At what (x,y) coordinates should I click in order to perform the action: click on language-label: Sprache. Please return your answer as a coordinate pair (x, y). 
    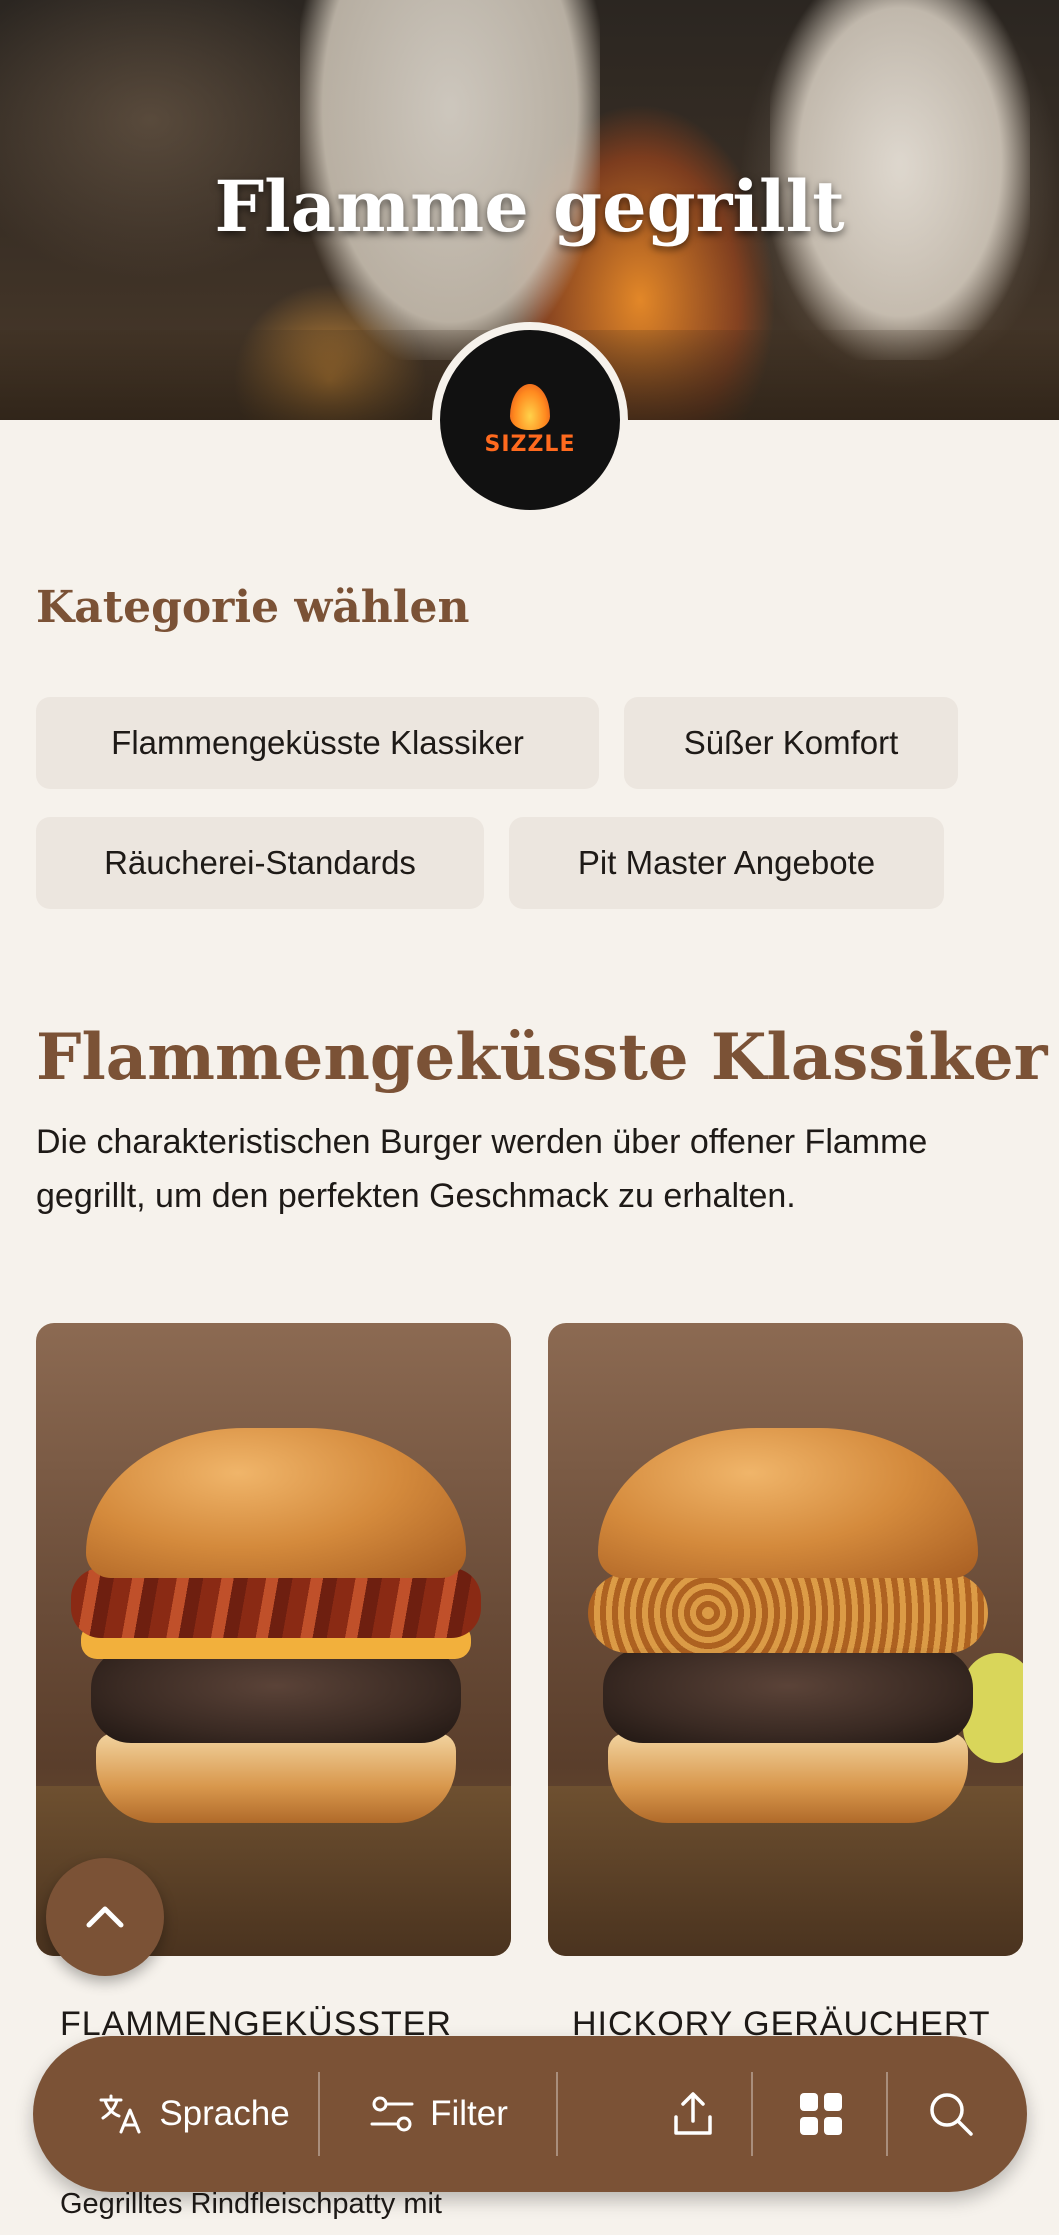
    Looking at the image, I should click on (224, 2113).